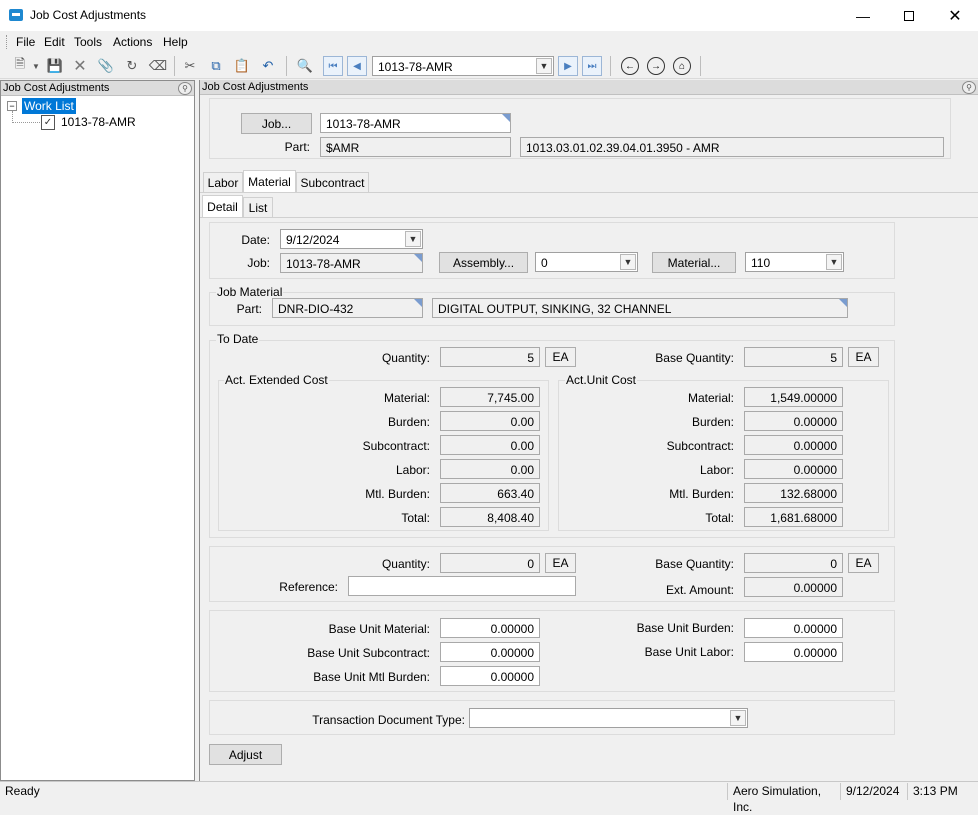  What do you see at coordinates (586, 262) in the screenshot?
I see `assembly-combo: 0 ▼` at bounding box center [586, 262].